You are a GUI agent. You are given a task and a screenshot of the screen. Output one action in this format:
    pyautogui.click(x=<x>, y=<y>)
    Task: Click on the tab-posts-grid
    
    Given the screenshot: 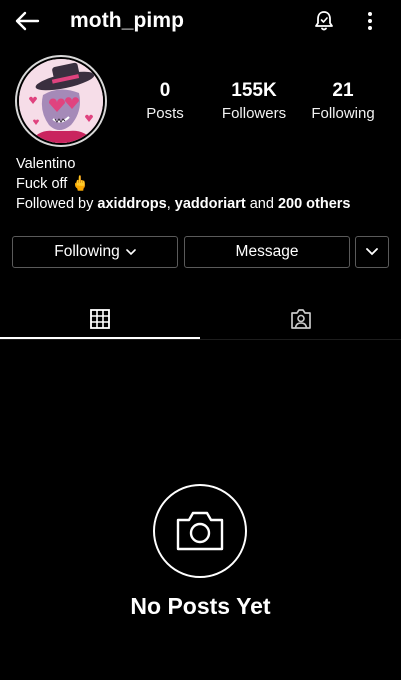 What is the action you would take?
    pyautogui.click(x=100, y=319)
    